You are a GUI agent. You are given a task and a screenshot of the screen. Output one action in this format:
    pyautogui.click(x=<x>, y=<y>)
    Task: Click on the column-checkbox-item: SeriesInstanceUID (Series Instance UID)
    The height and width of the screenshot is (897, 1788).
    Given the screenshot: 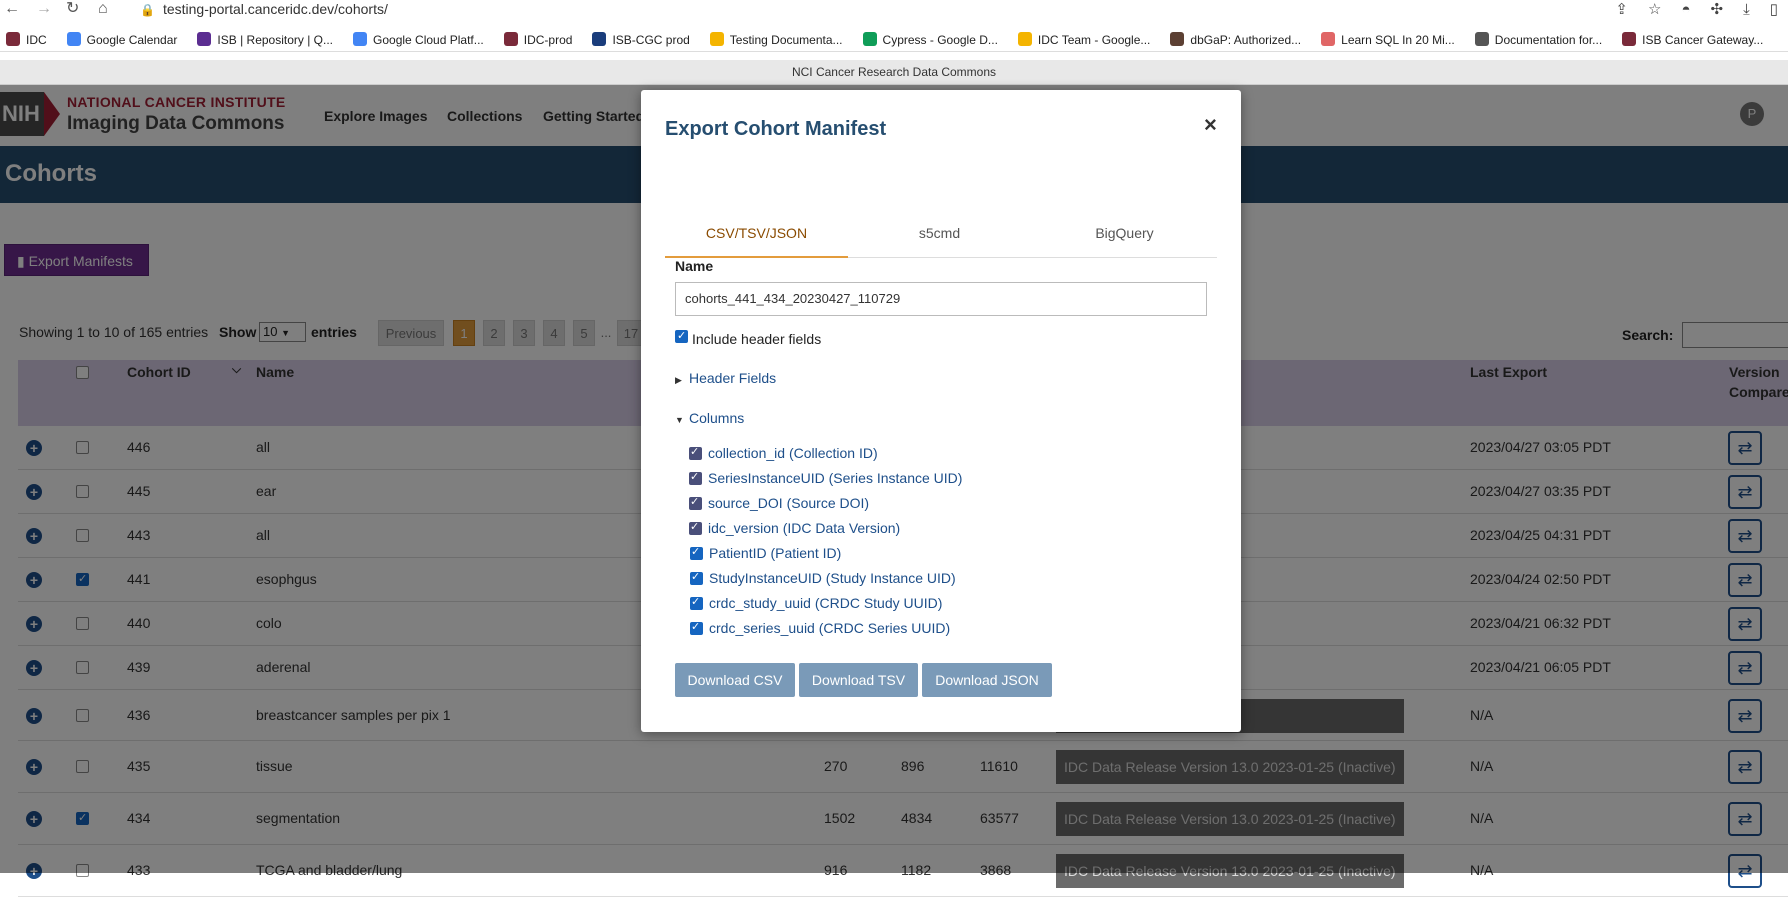 What is the action you would take?
    pyautogui.click(x=825, y=478)
    